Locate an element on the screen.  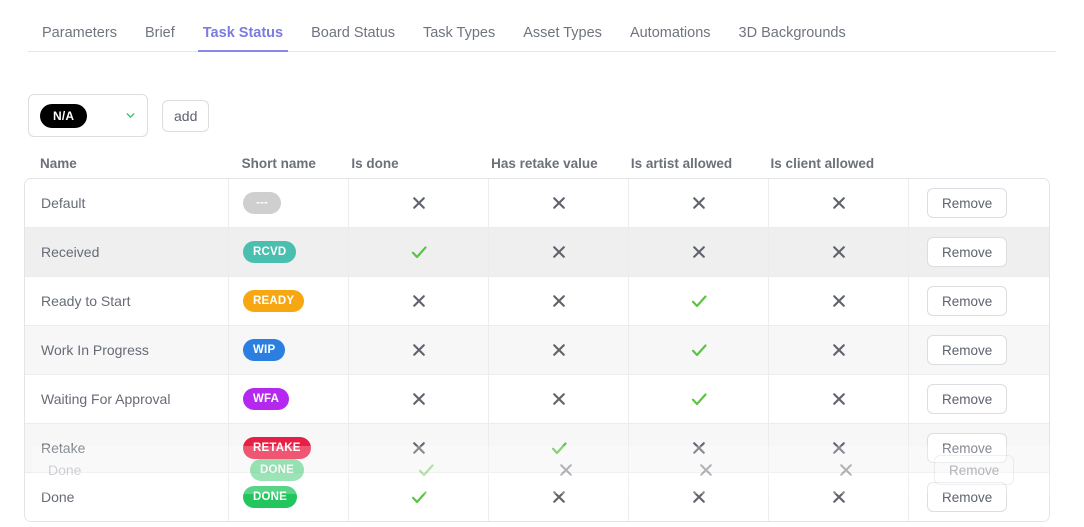
cell-name: Work In Progress is located at coordinates (127, 350).